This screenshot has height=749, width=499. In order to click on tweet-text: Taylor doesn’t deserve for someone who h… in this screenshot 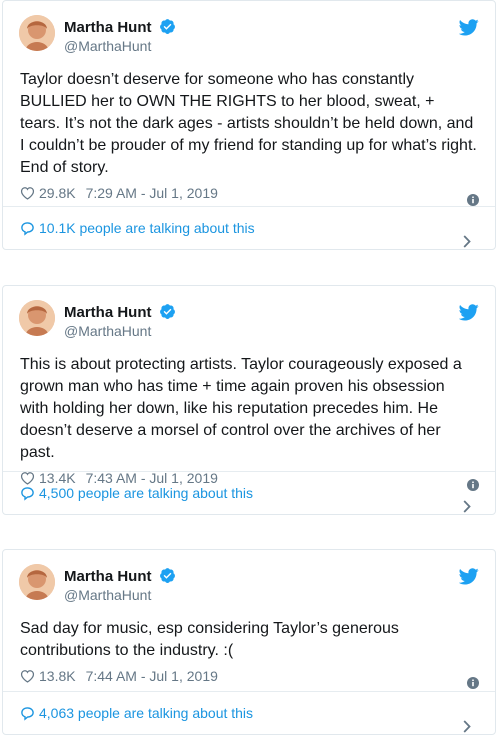, I will do `click(248, 123)`.